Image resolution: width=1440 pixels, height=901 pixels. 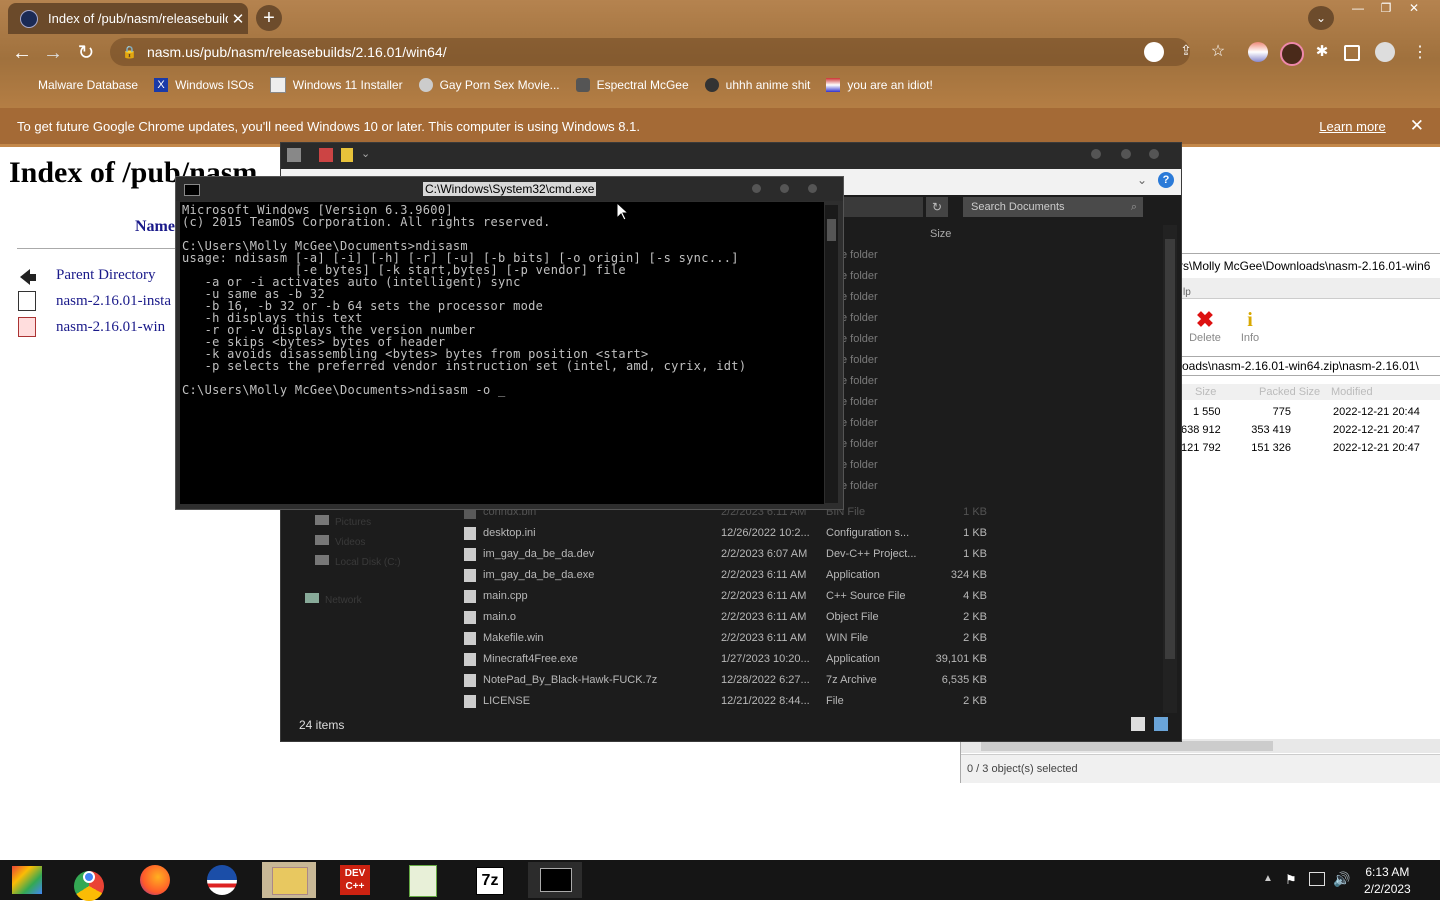 I want to click on cmd-minimize-button, so click(x=756, y=188).